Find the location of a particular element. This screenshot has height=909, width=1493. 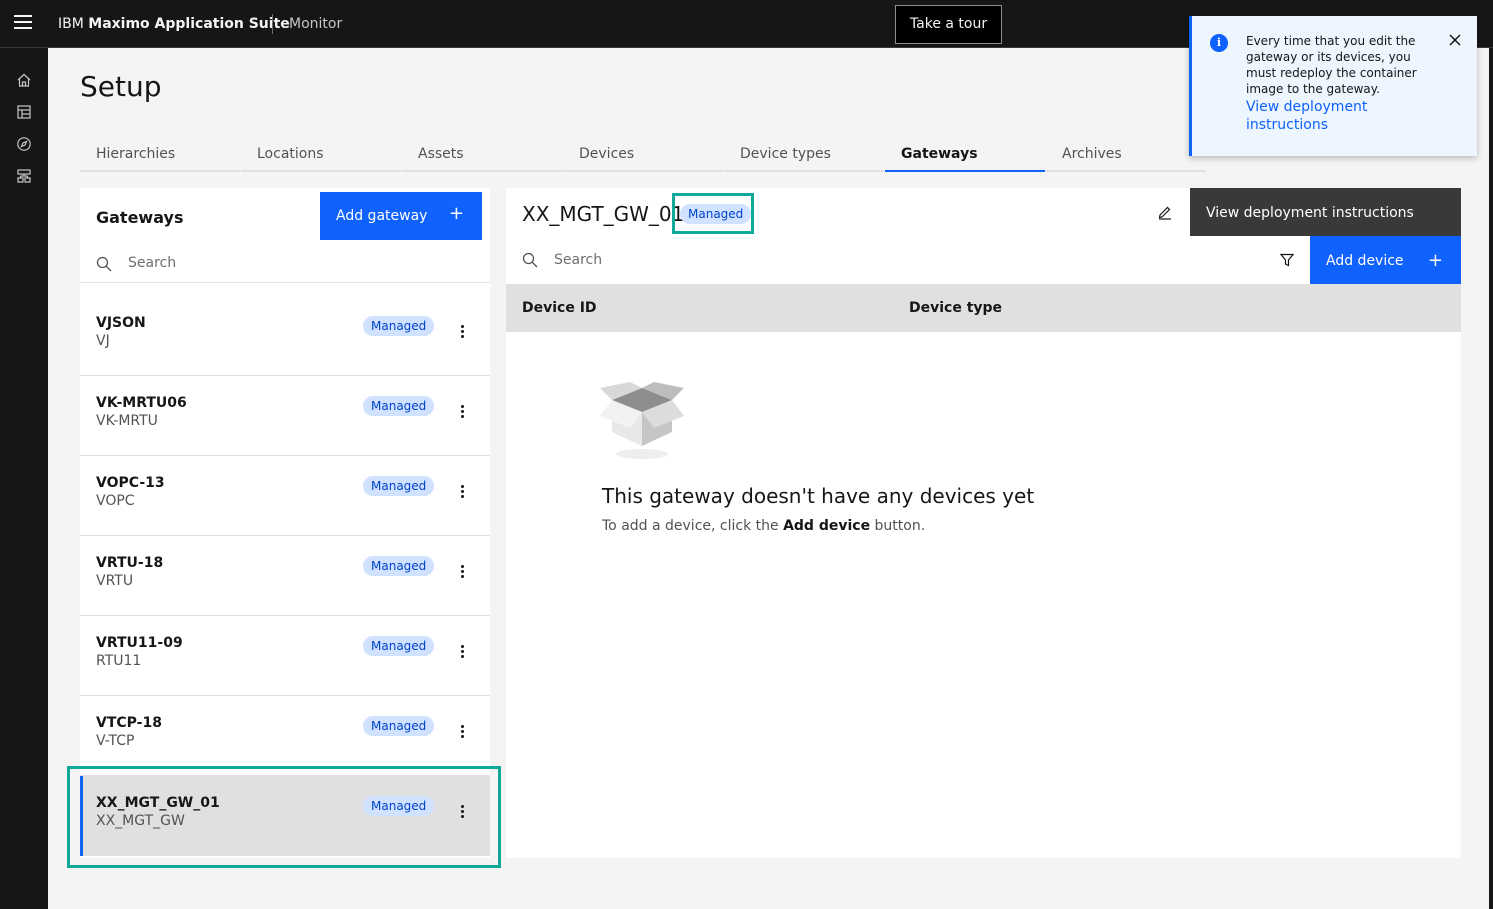

gateway-type: V-TCP is located at coordinates (115, 741).